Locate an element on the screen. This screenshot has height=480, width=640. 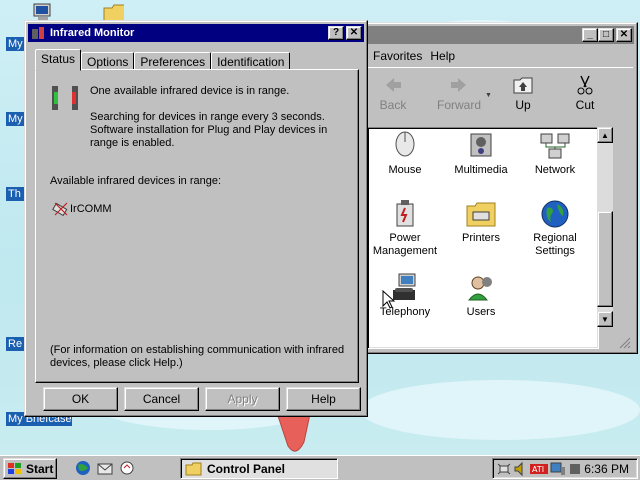
scroll-up-button: ▲ is located at coordinates (605, 135).